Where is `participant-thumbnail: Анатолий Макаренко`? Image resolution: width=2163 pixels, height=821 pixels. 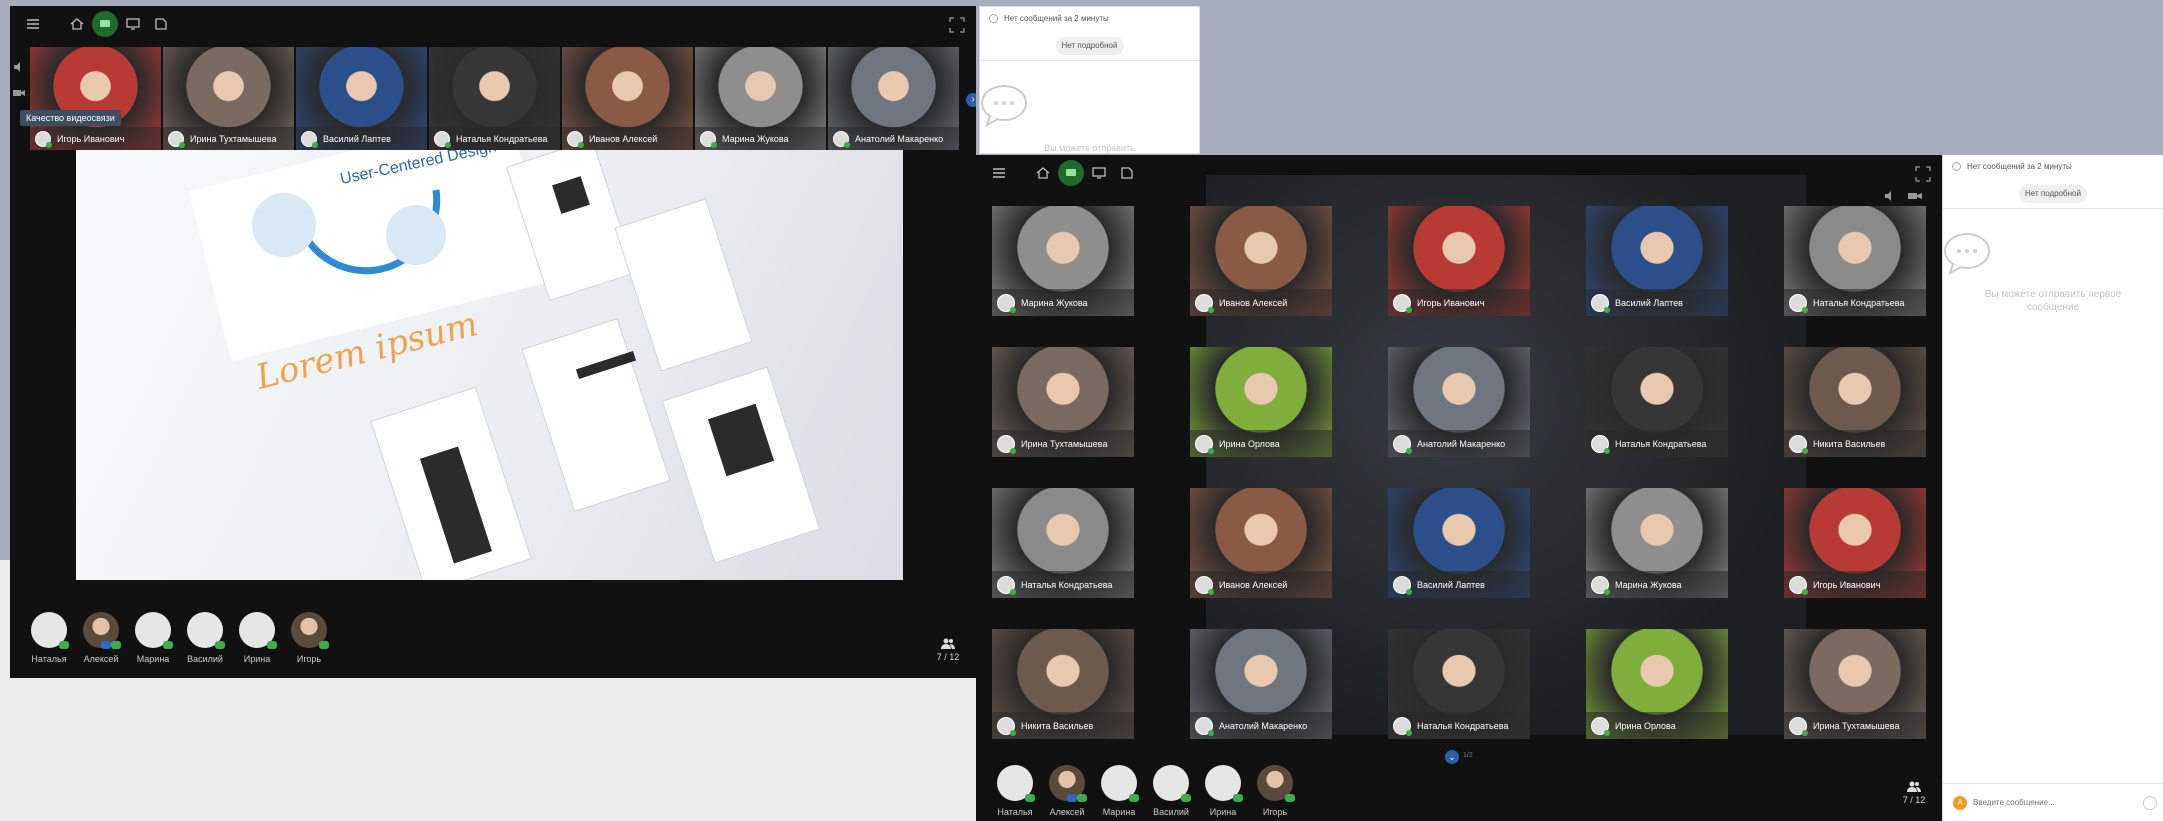 participant-thumbnail: Анатолий Макаренко is located at coordinates (893, 98).